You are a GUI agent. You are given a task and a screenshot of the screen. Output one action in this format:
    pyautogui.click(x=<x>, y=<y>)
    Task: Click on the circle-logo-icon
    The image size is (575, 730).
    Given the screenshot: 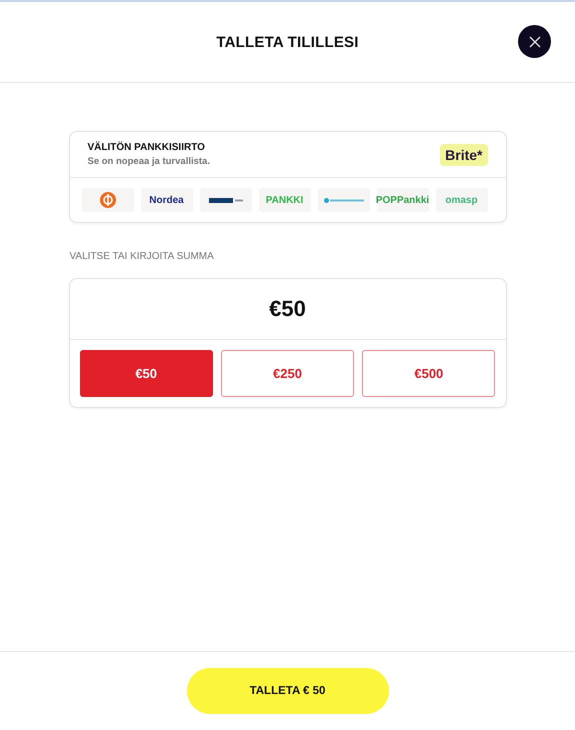 What is the action you would take?
    pyautogui.click(x=108, y=200)
    